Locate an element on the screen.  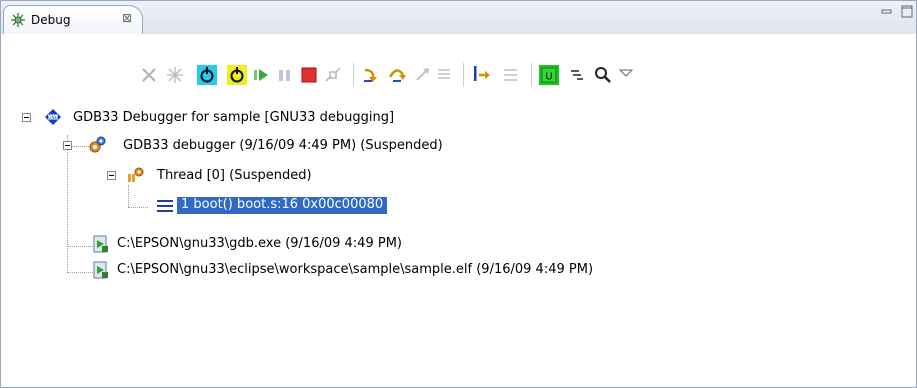
view-menu-icon is located at coordinates (627, 75).